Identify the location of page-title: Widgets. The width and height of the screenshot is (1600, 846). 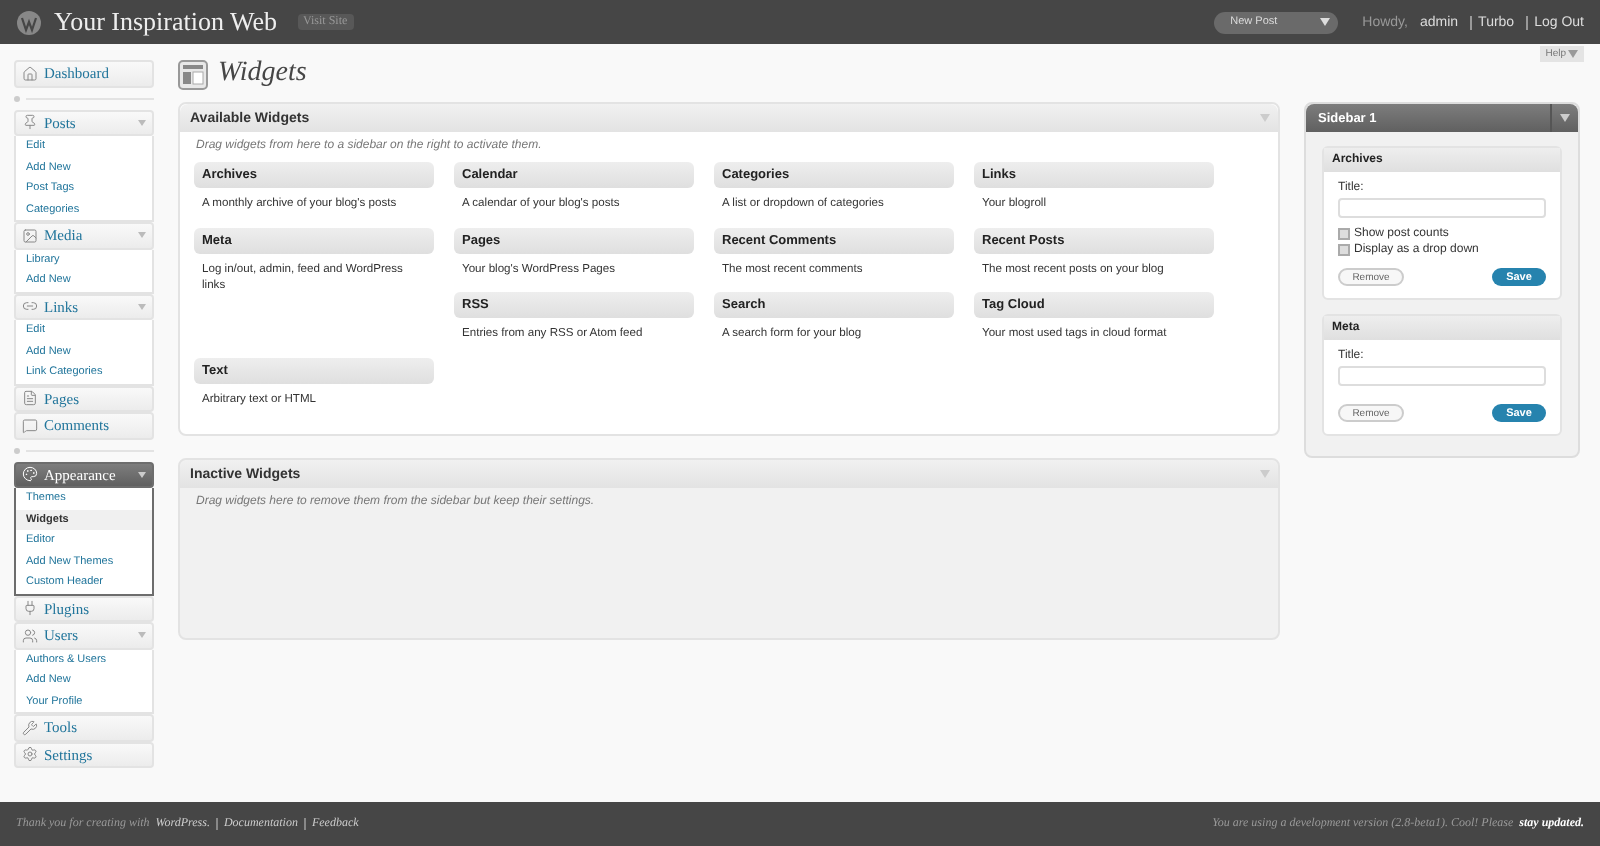
(262, 74).